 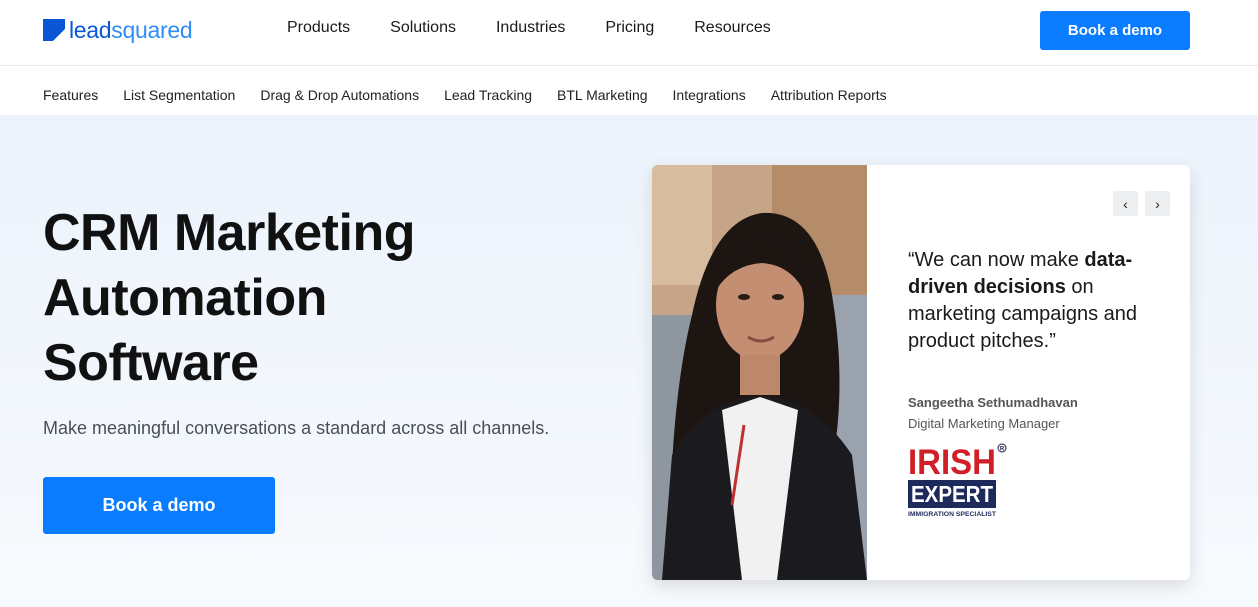 What do you see at coordinates (952, 514) in the screenshot?
I see `svg-text: IMMIGRATION SPECIALIST` at bounding box center [952, 514].